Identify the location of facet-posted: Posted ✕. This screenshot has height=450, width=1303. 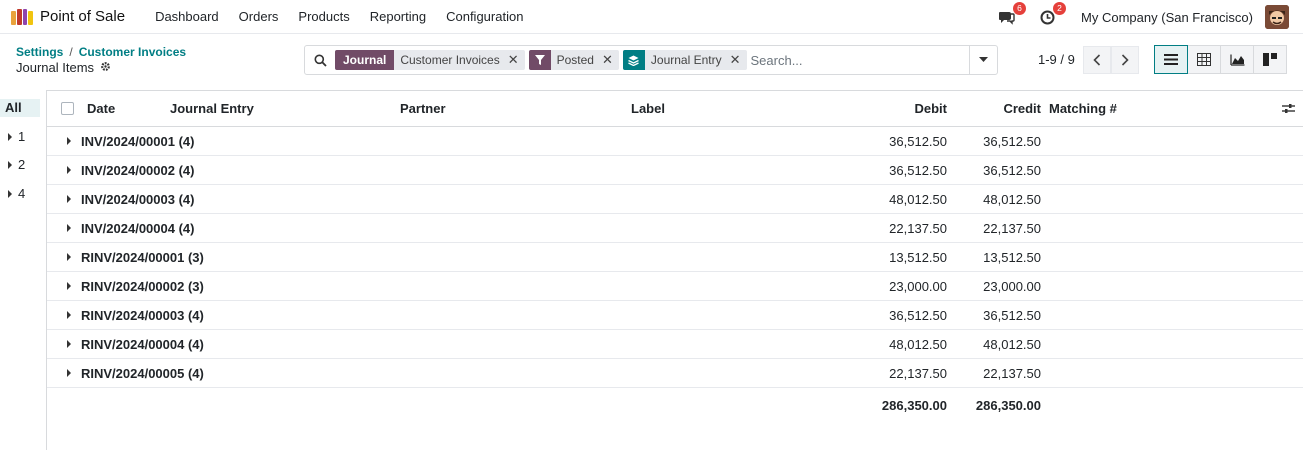
(573, 60).